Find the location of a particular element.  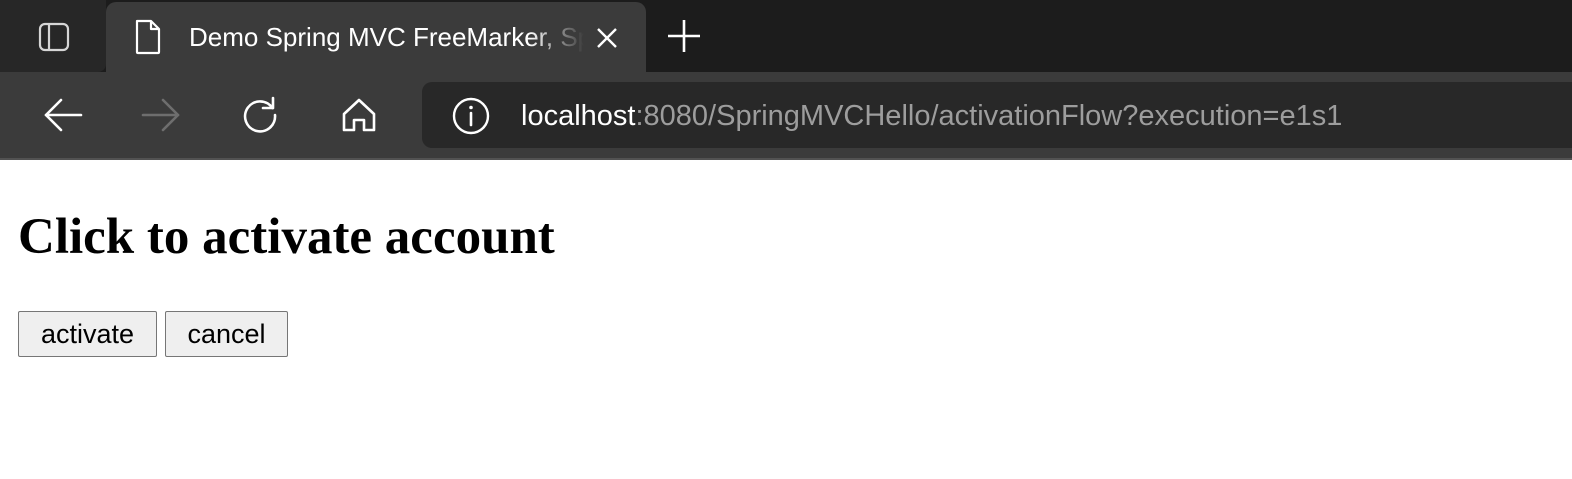

info-icon is located at coordinates (471, 116).